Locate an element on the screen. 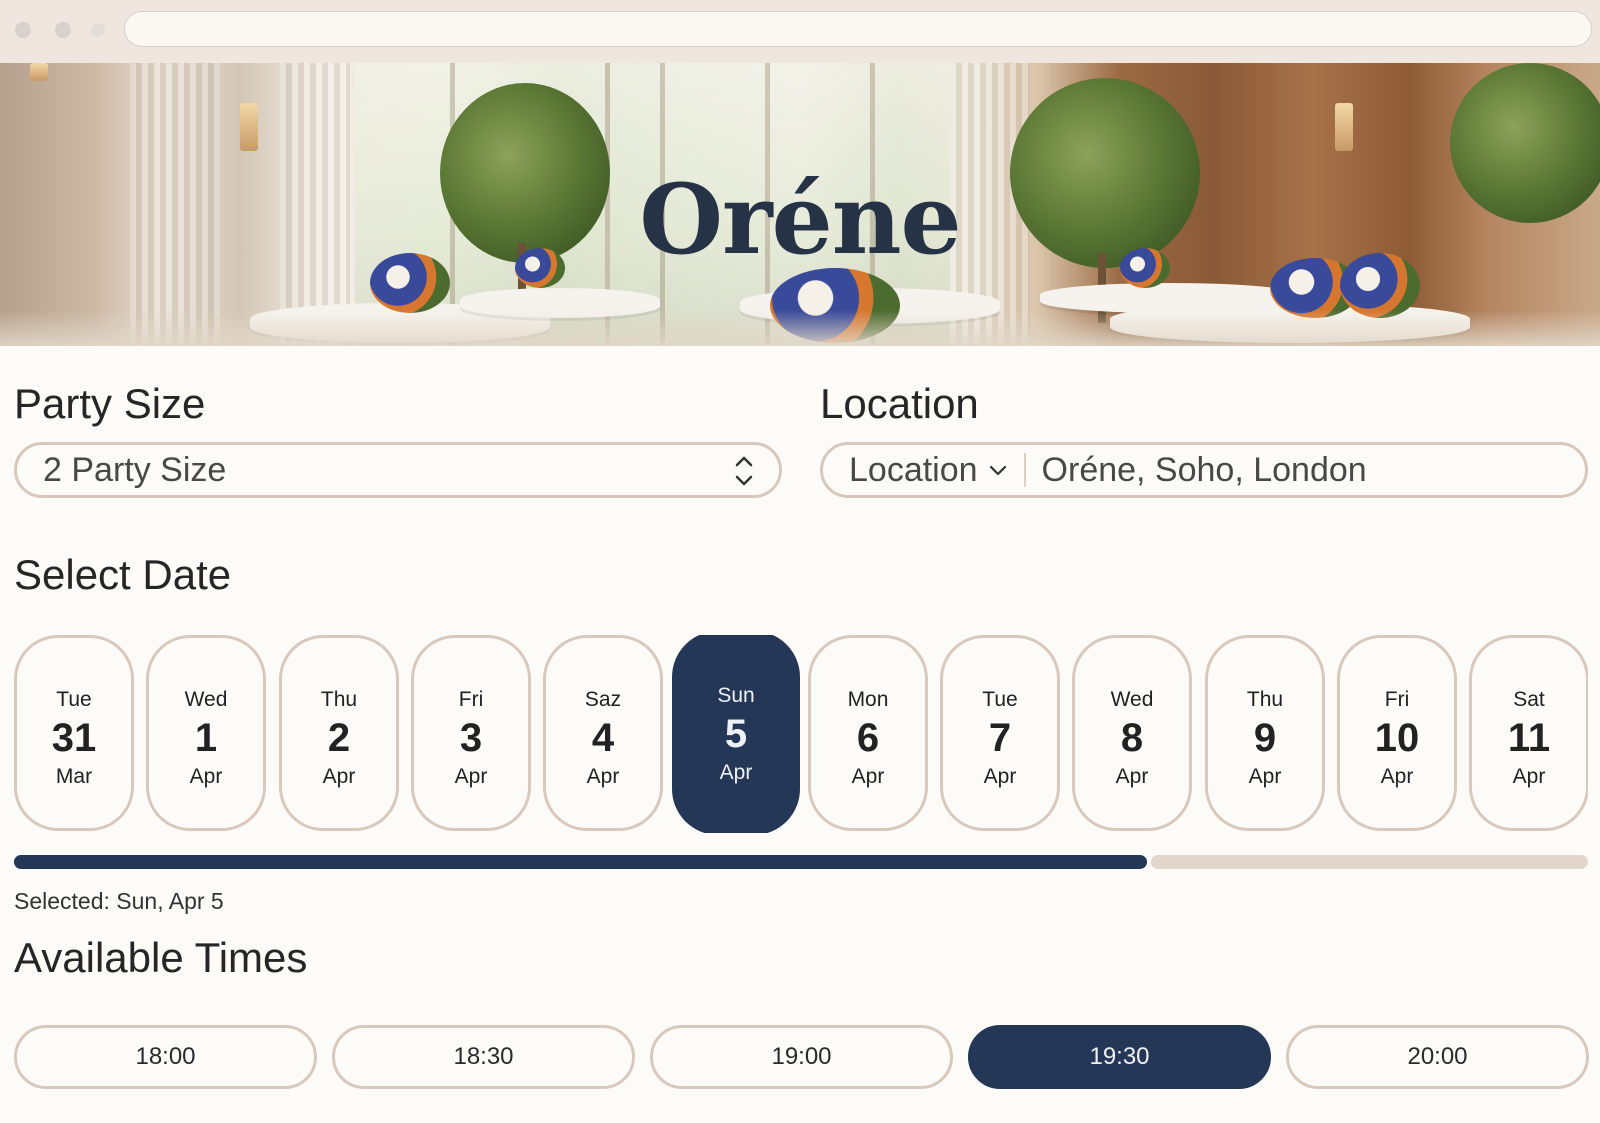  date-scroll-track is located at coordinates (1369, 862).